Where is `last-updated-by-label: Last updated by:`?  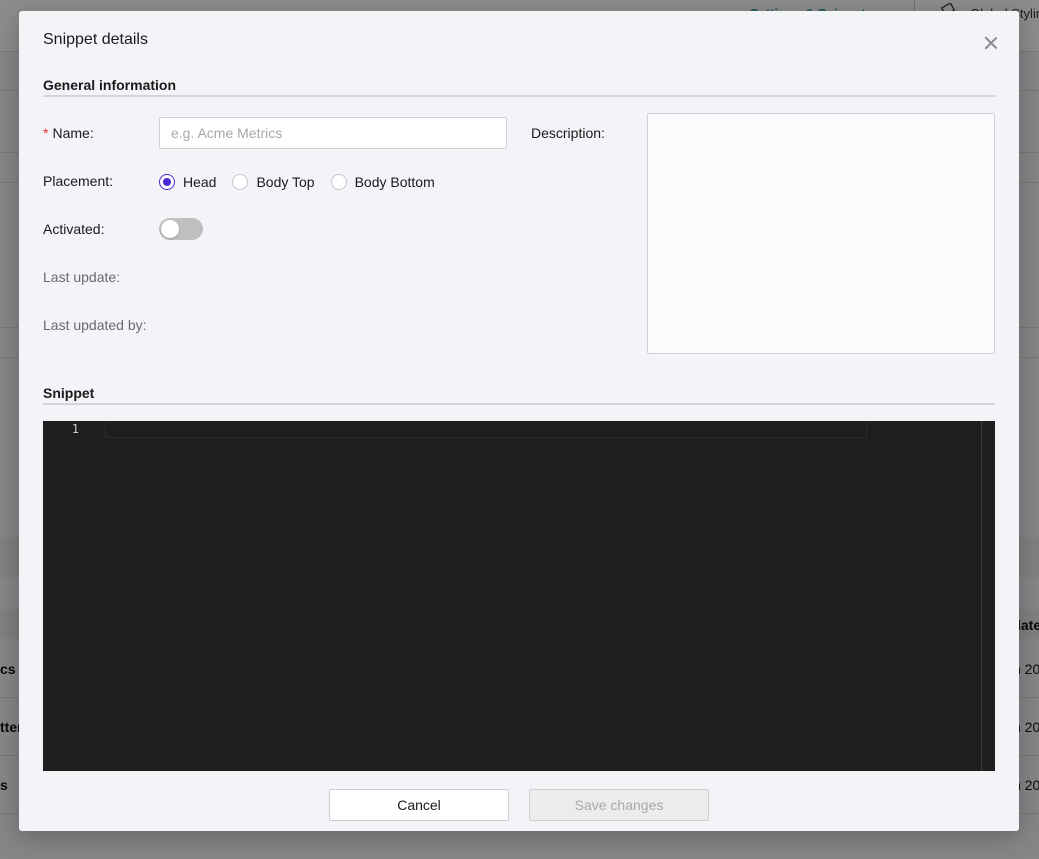
last-updated-by-label: Last updated by: is located at coordinates (95, 325).